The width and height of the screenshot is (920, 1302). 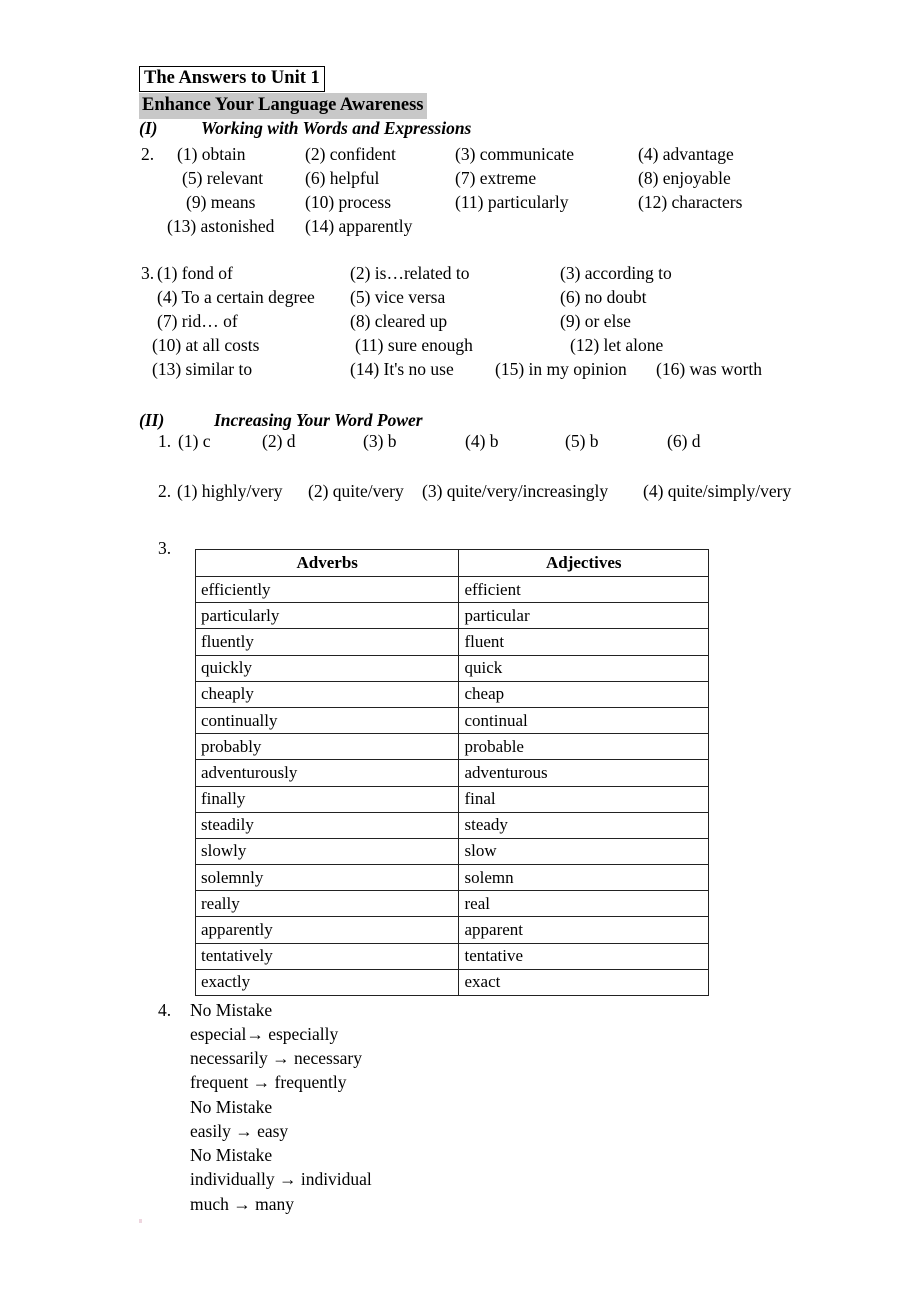 What do you see at coordinates (583, 668) in the screenshot?
I see `cell-adjective: quick` at bounding box center [583, 668].